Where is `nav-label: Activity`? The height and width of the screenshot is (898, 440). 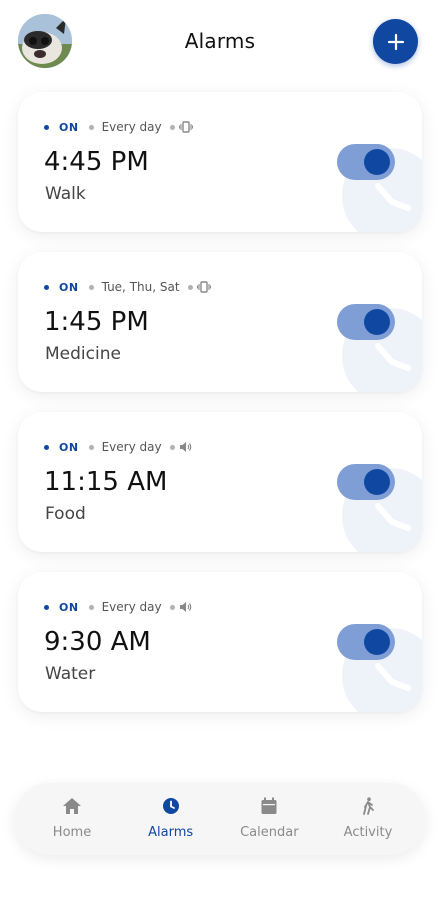 nav-label: Activity is located at coordinates (368, 832).